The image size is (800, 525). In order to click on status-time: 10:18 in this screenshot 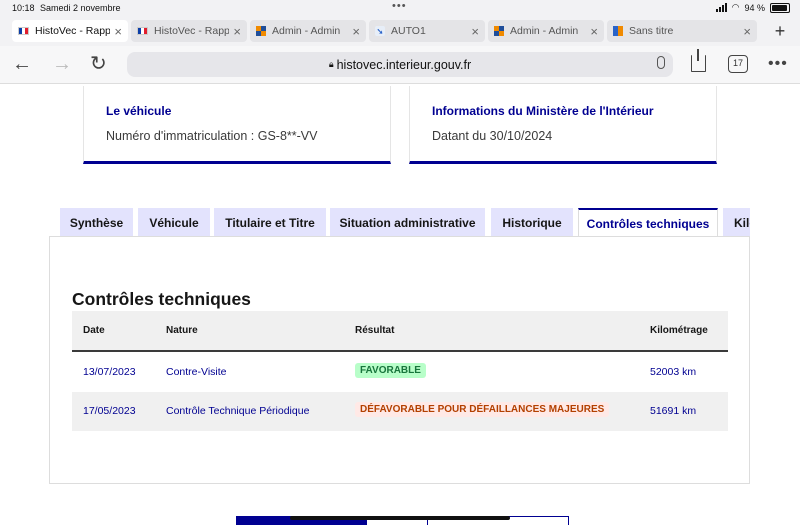, I will do `click(23, 8)`.